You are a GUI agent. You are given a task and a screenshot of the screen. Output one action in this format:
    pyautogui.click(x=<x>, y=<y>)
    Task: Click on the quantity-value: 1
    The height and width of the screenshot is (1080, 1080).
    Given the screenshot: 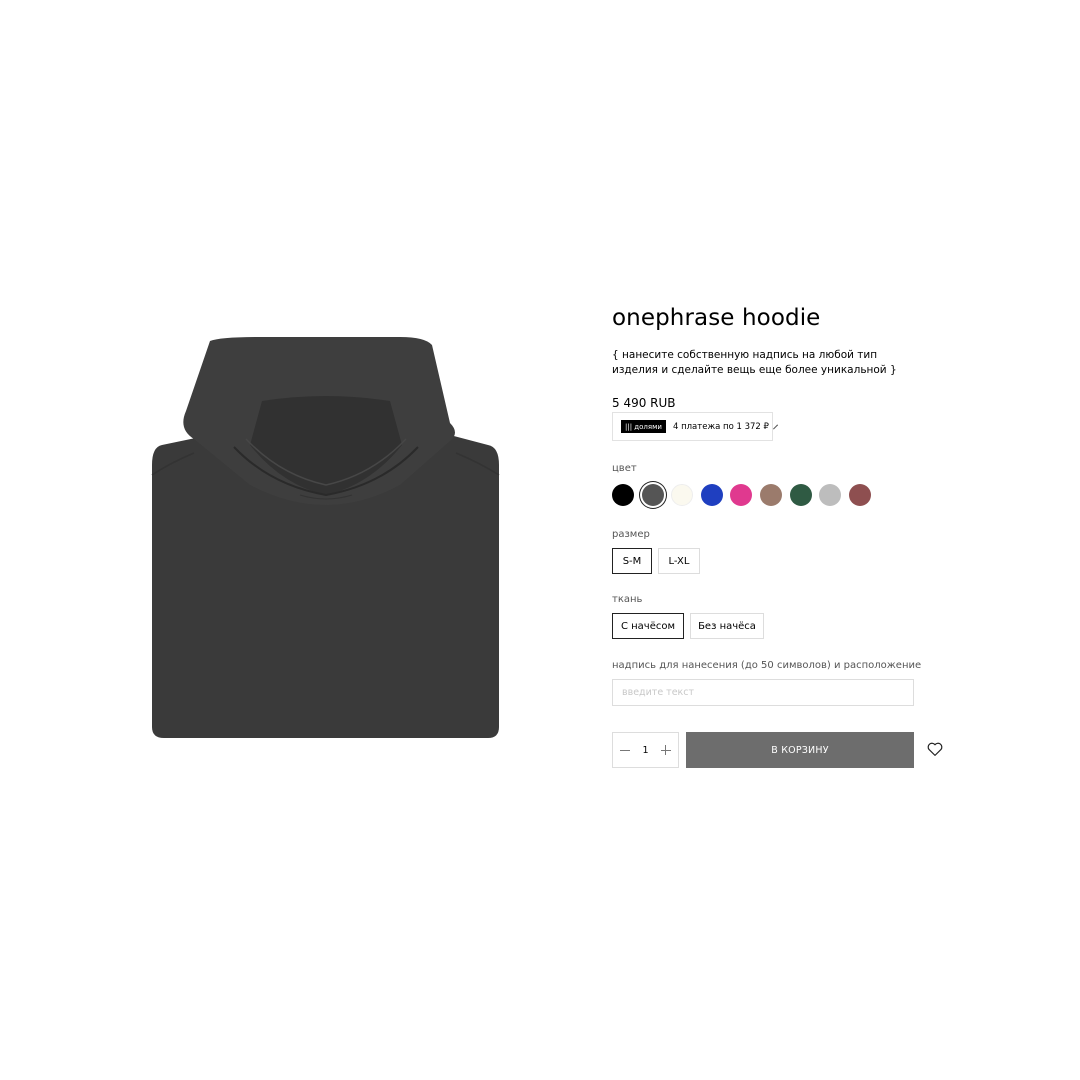 What is the action you would take?
    pyautogui.click(x=645, y=750)
    